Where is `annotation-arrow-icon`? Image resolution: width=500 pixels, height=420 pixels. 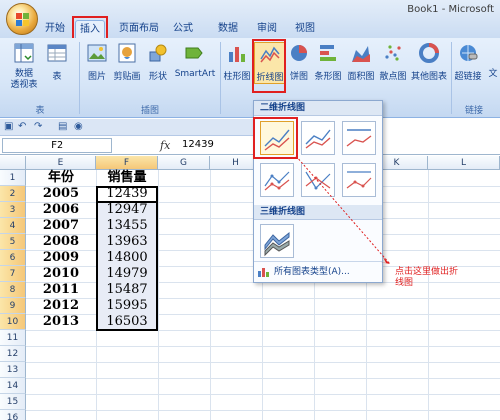 annotation-arrow-icon is located at coordinates (343, 210).